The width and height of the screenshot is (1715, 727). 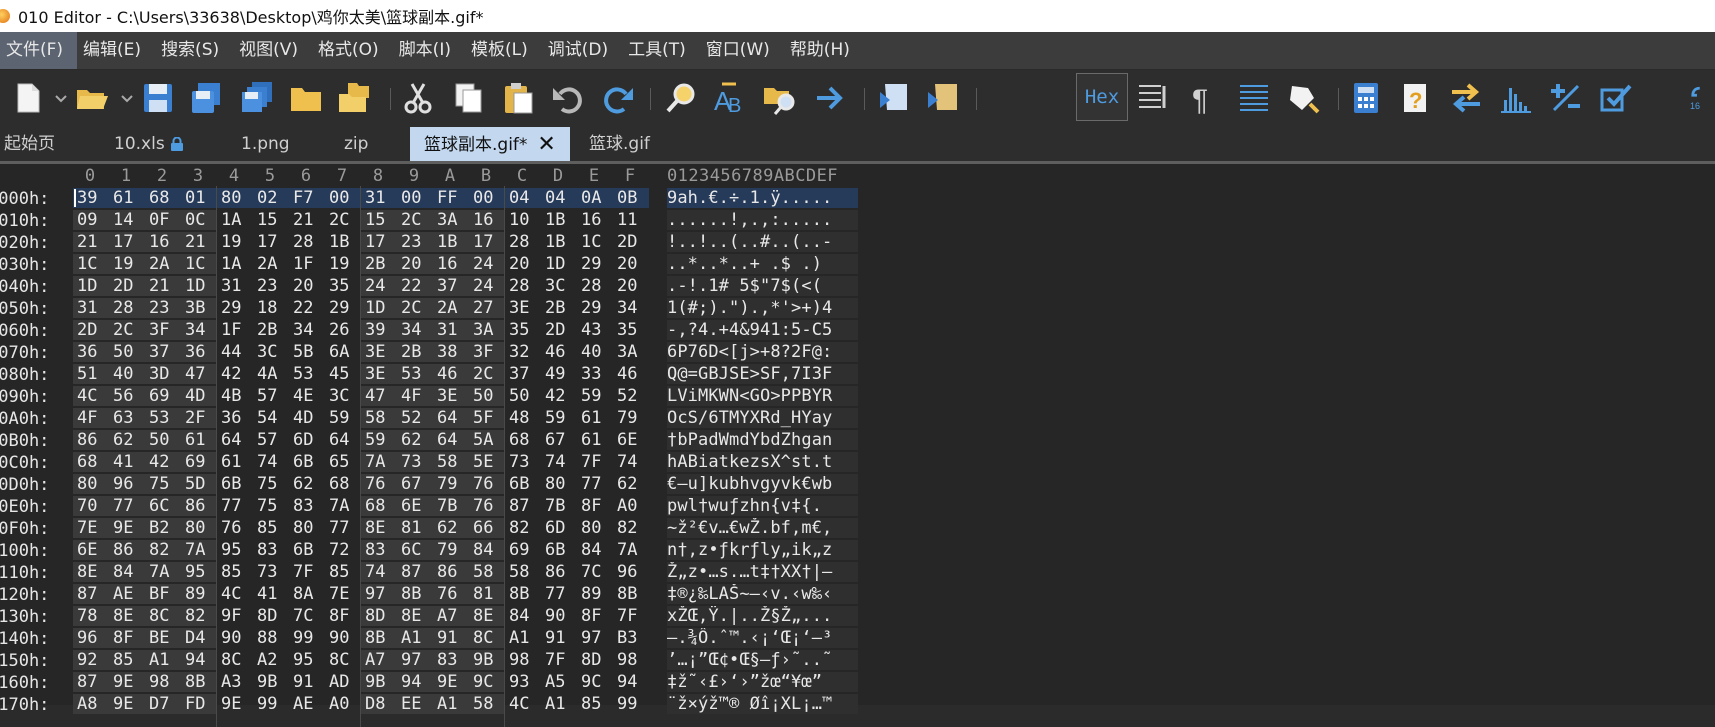 I want to click on new-file-icon, so click(x=28, y=98).